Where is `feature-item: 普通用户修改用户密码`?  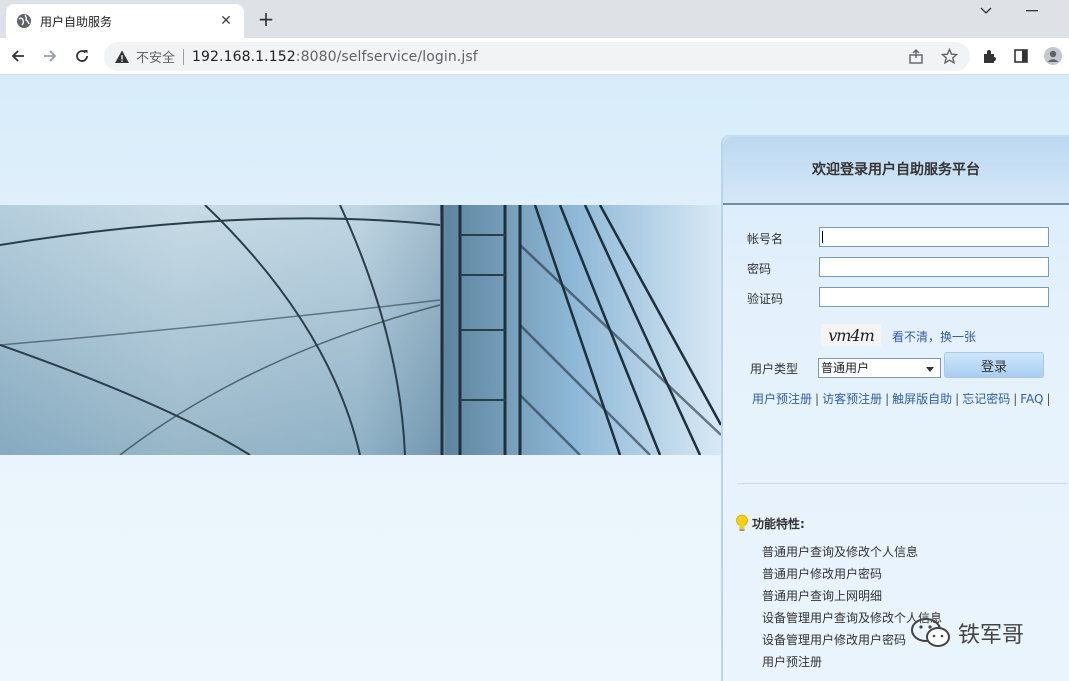
feature-item: 普通用户修改用户密码 is located at coordinates (822, 574).